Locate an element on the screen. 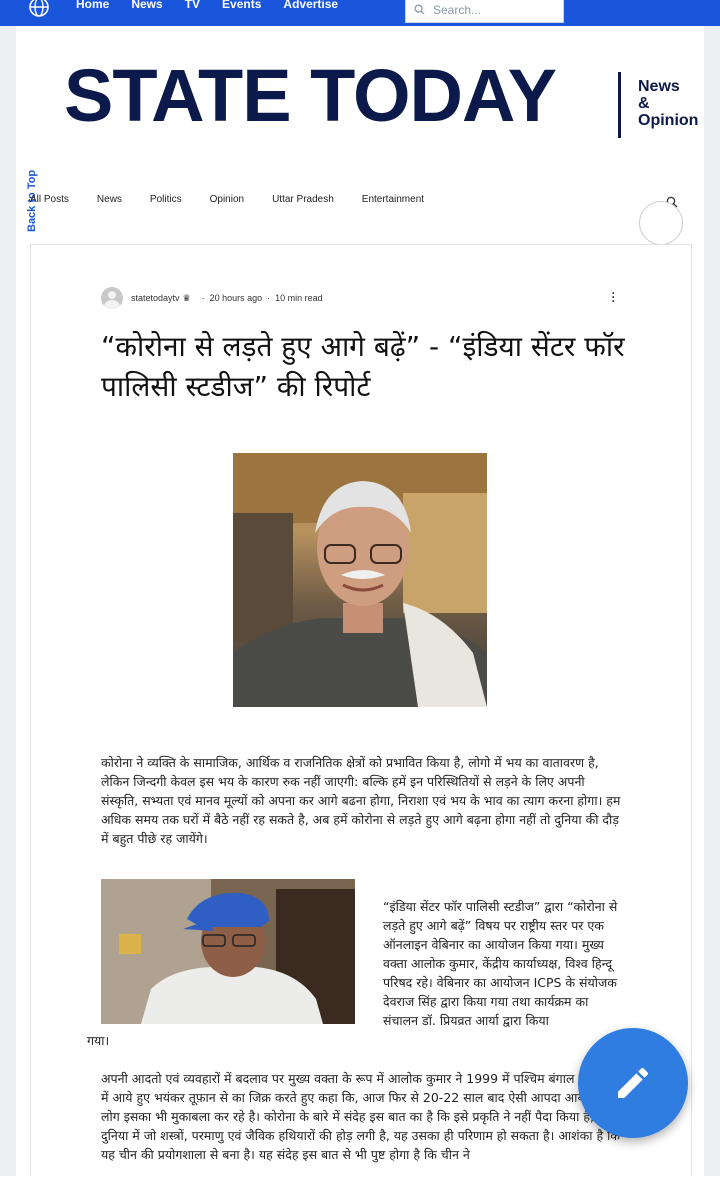 Image resolution: width=720 pixels, height=1203 pixels. nav-home: Home is located at coordinates (92, 5).